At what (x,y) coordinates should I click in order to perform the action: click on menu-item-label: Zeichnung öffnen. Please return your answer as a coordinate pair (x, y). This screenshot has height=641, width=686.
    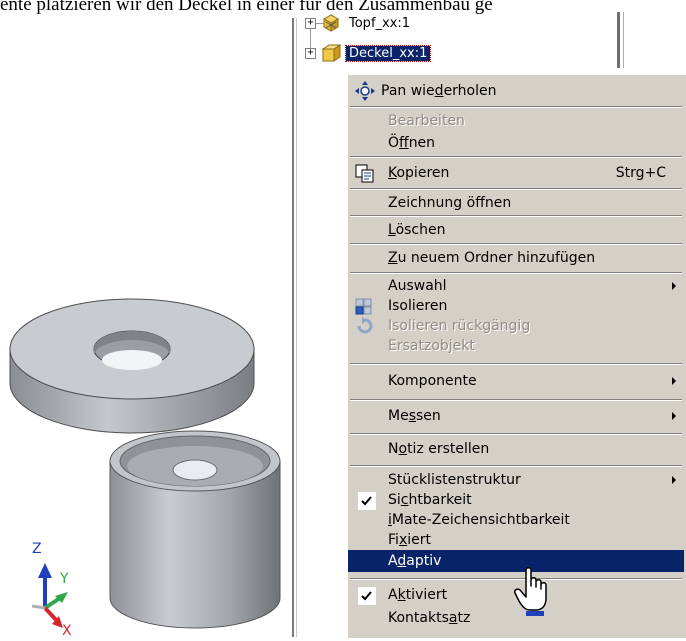
    Looking at the image, I should click on (449, 203).